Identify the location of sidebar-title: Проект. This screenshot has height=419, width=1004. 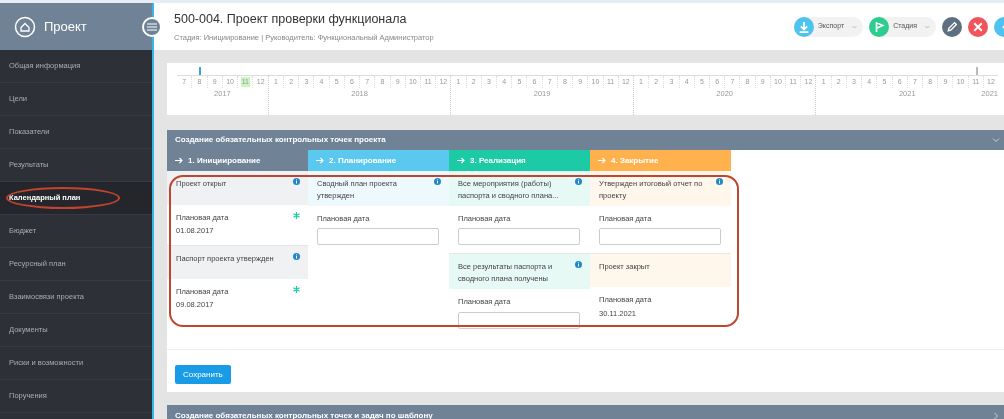
(65, 26).